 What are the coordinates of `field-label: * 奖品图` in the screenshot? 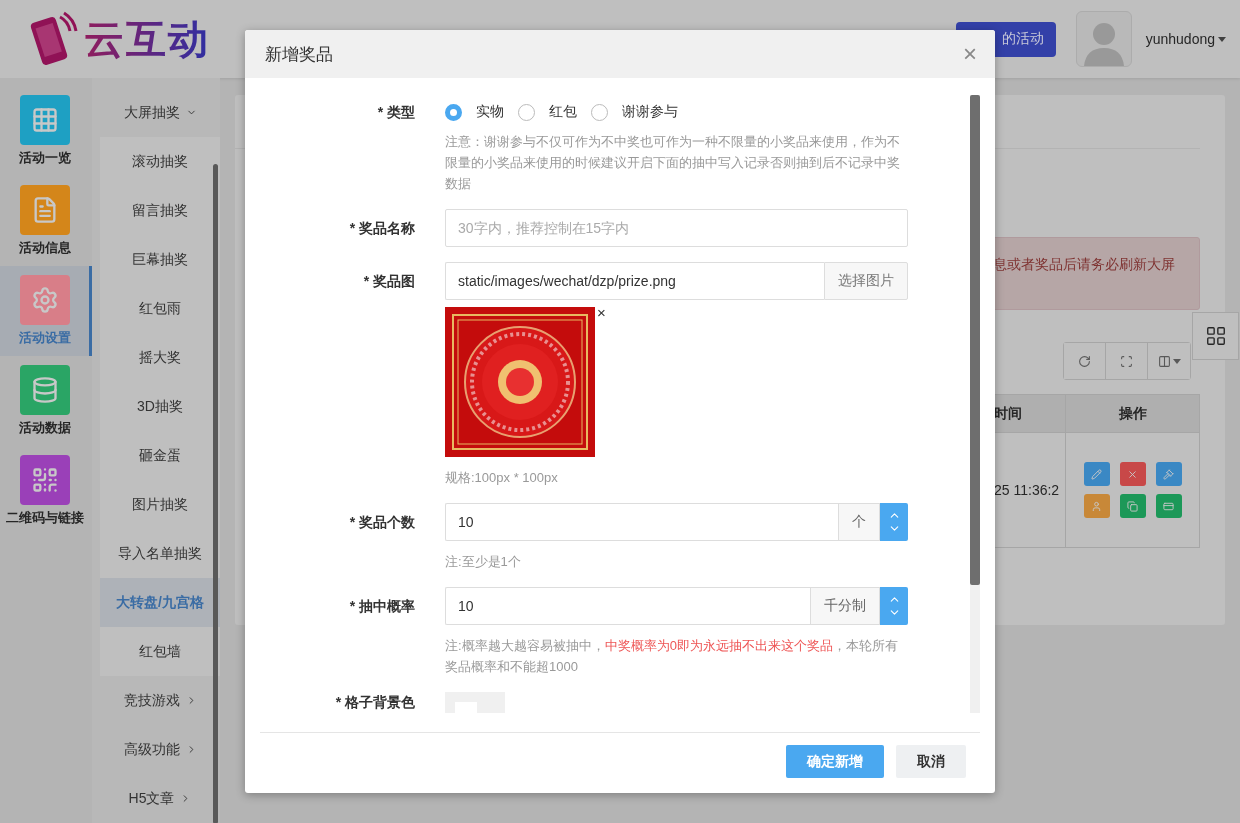 It's located at (388, 281).